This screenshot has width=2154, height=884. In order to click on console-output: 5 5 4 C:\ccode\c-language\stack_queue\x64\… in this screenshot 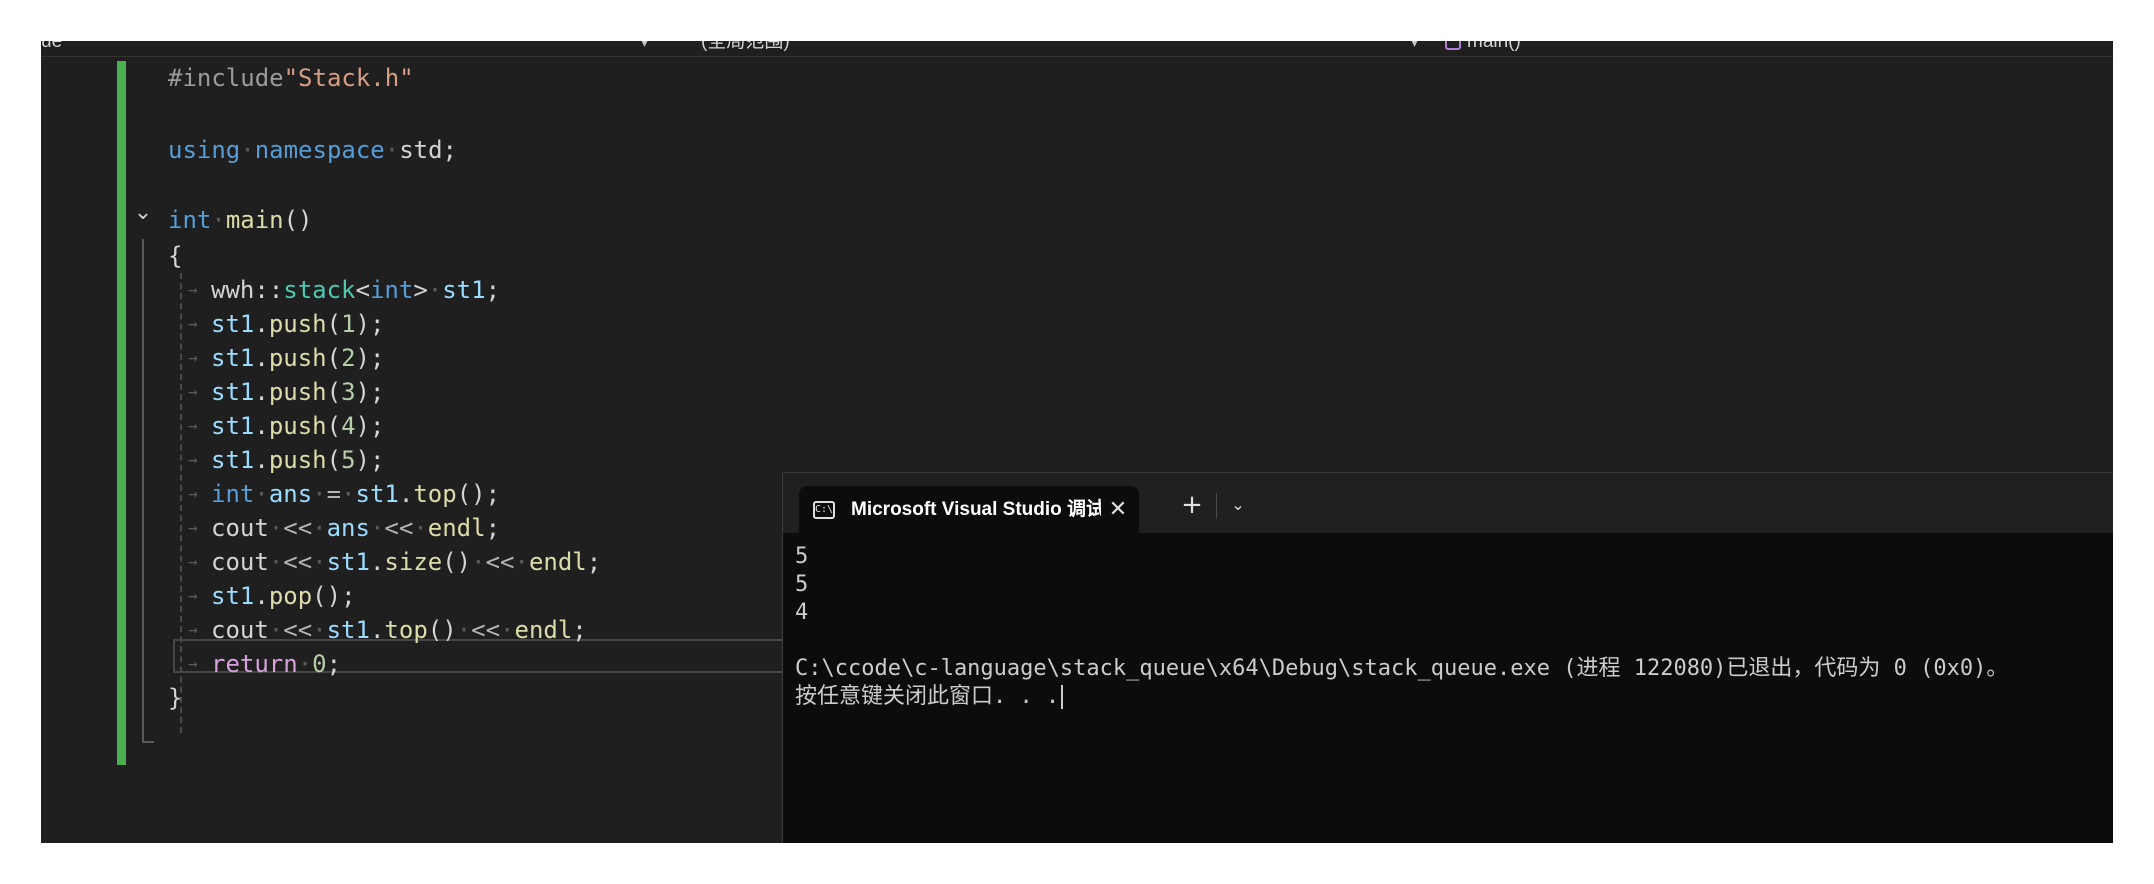, I will do `click(1450, 627)`.